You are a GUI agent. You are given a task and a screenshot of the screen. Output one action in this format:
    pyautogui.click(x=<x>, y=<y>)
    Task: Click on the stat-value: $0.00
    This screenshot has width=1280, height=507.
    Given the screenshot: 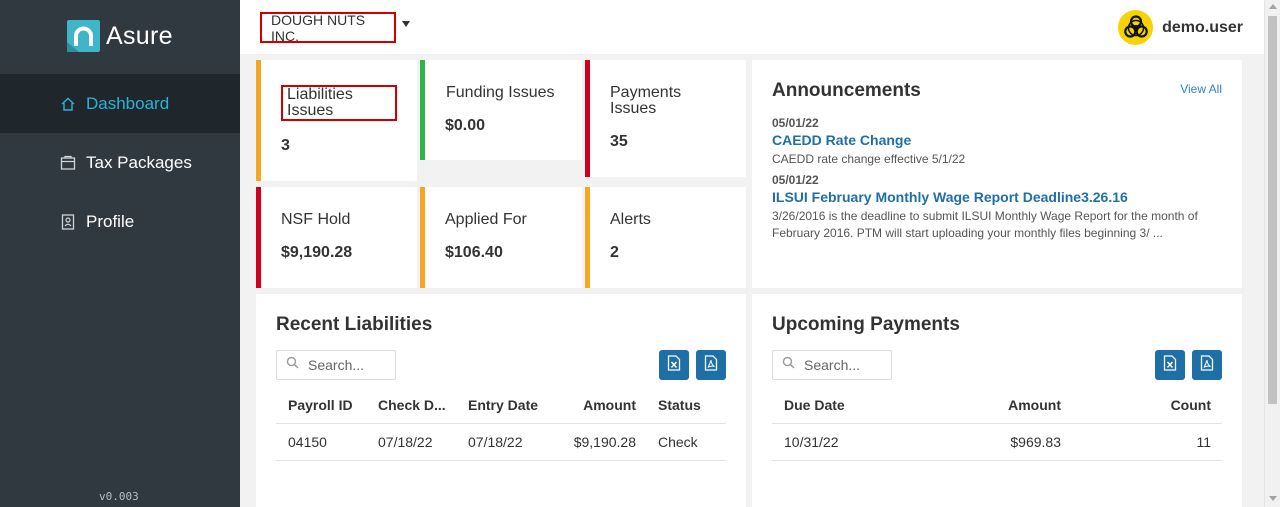 What is the action you would take?
    pyautogui.click(x=465, y=125)
    